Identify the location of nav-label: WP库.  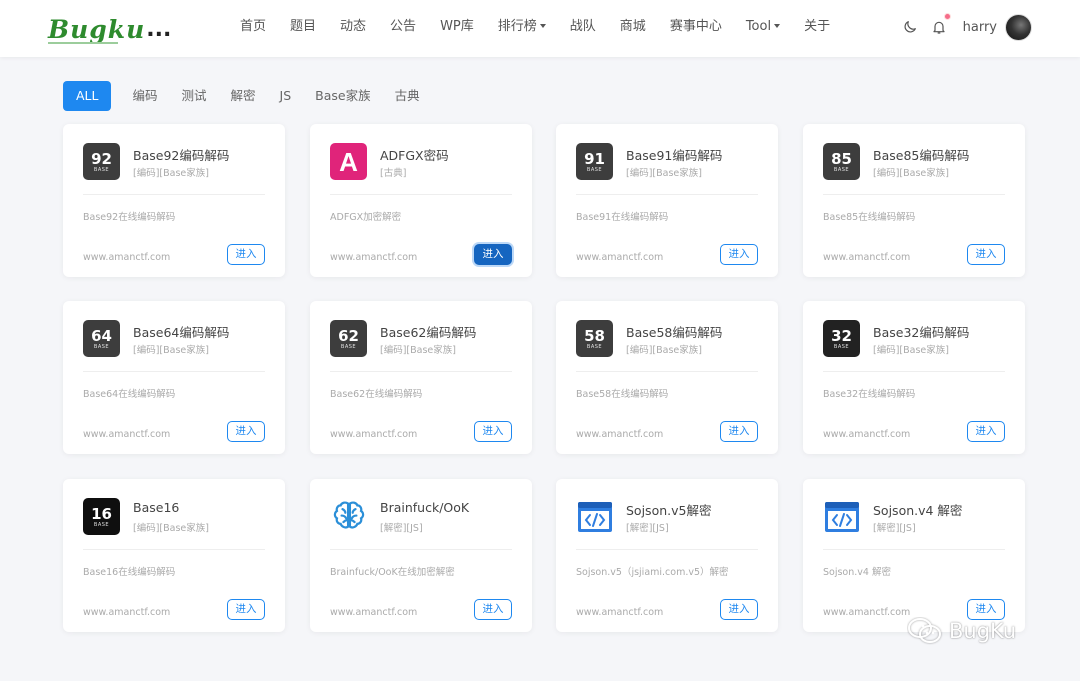
(457, 26).